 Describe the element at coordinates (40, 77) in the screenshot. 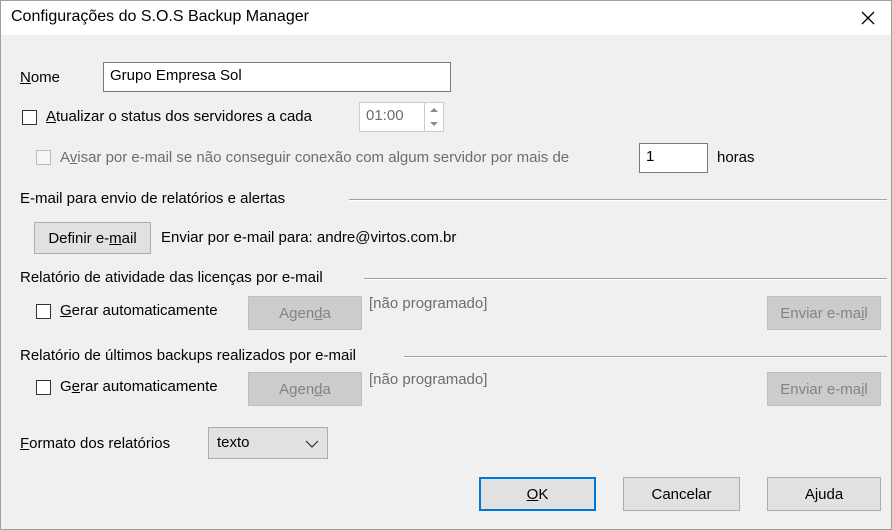

I see `nome-label: Nome` at that location.